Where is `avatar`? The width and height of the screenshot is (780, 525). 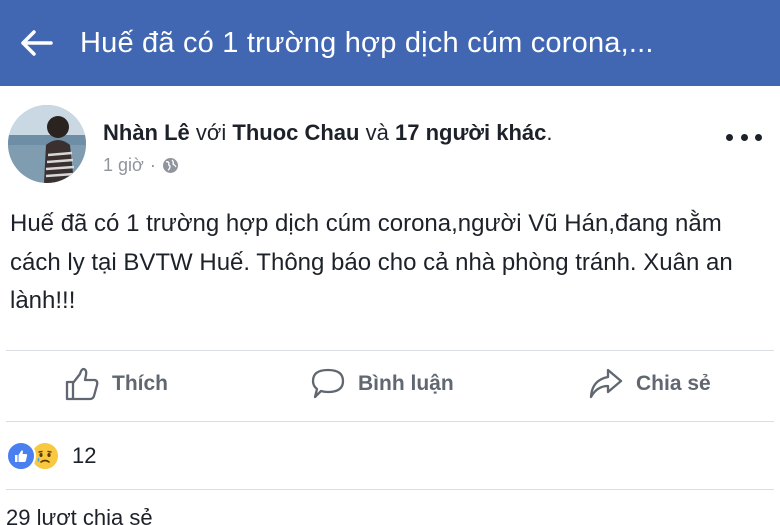
avatar is located at coordinates (47, 144).